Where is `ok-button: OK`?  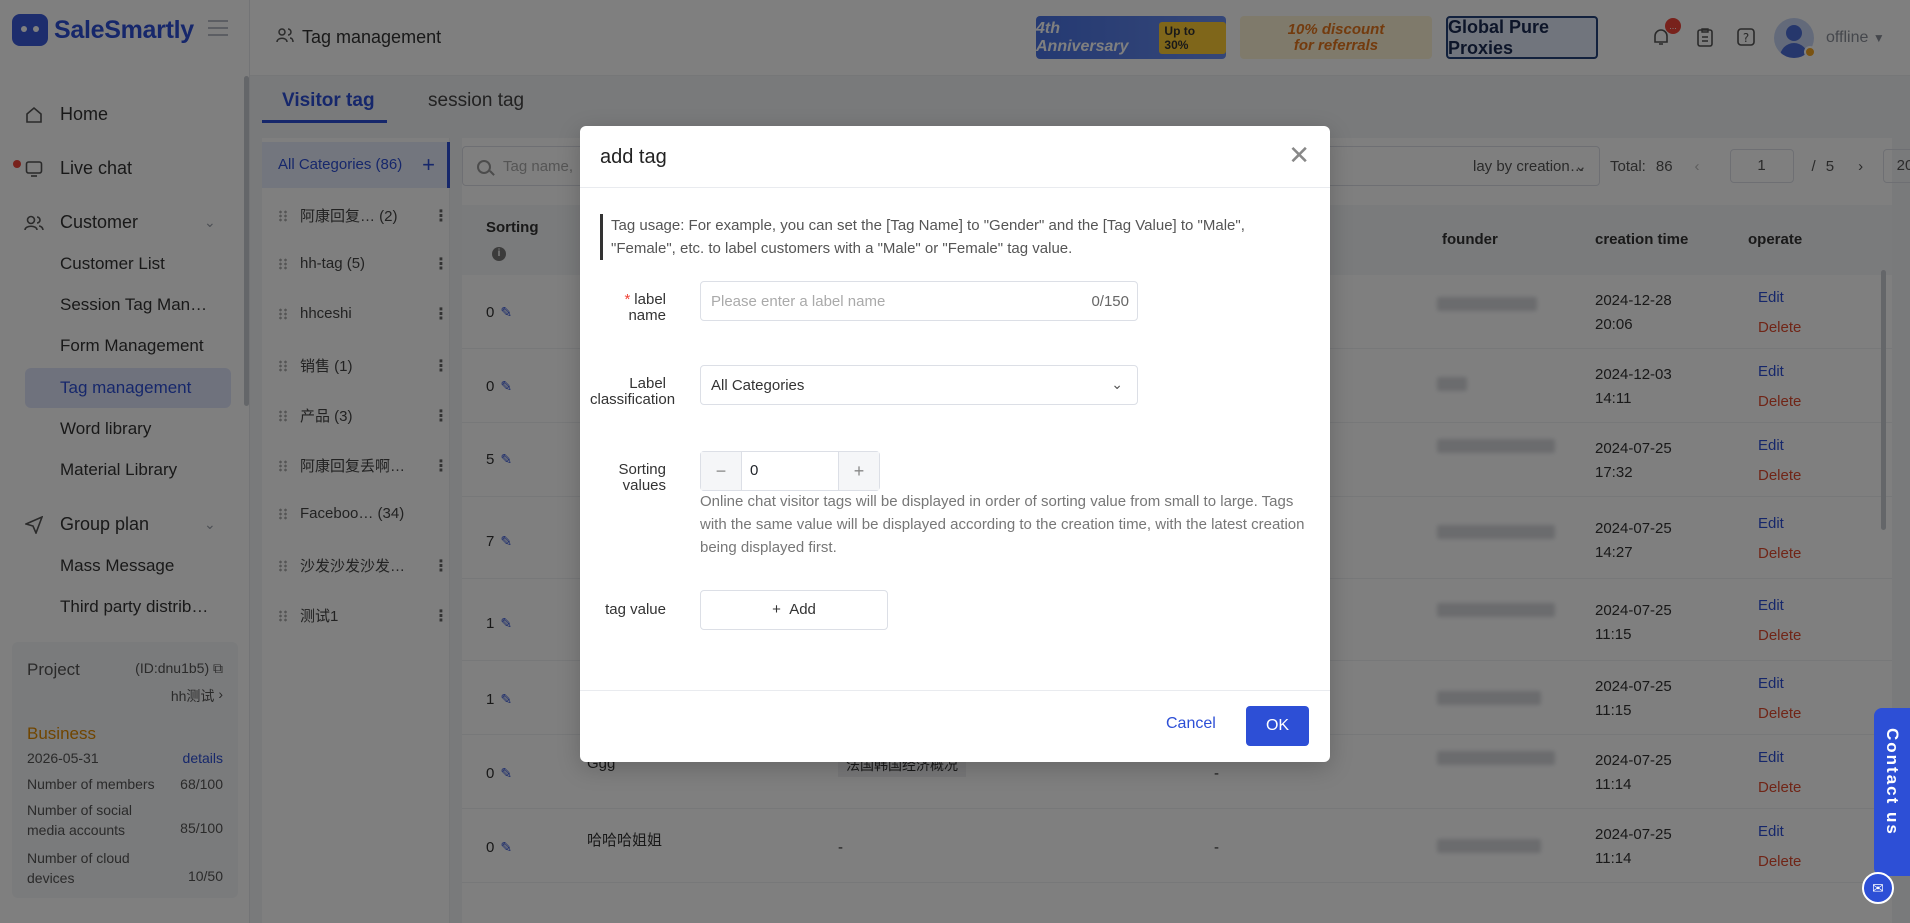 ok-button: OK is located at coordinates (1277, 726).